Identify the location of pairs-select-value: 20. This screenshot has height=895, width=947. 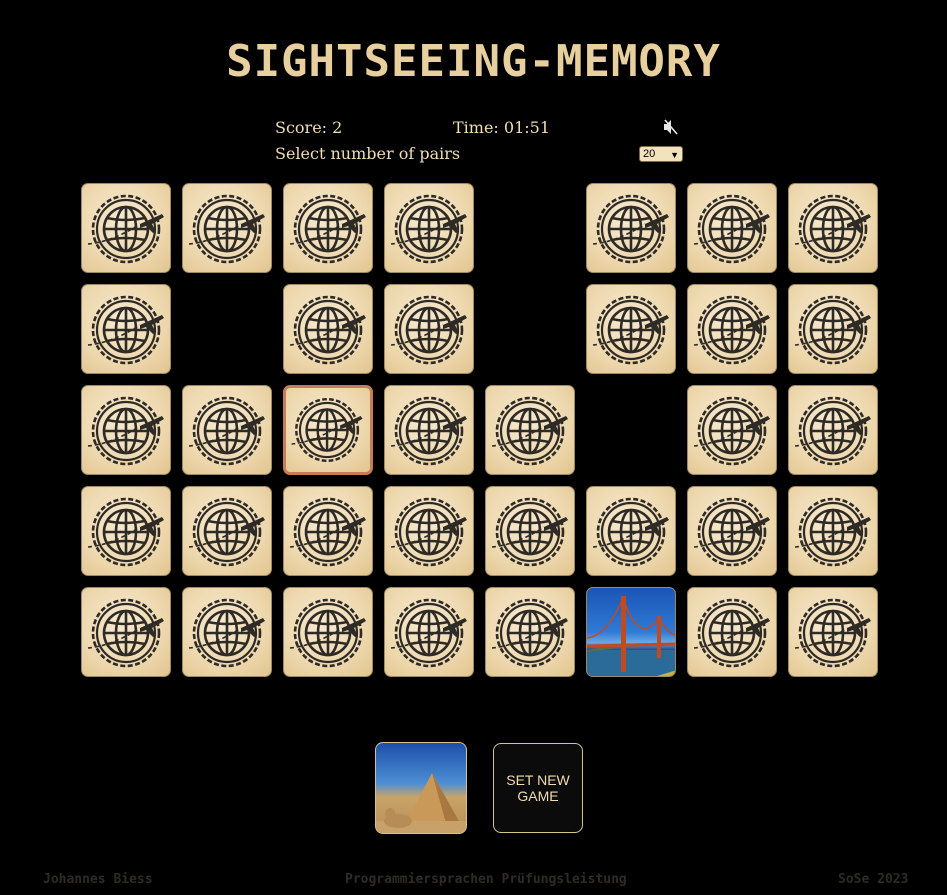
(649, 154).